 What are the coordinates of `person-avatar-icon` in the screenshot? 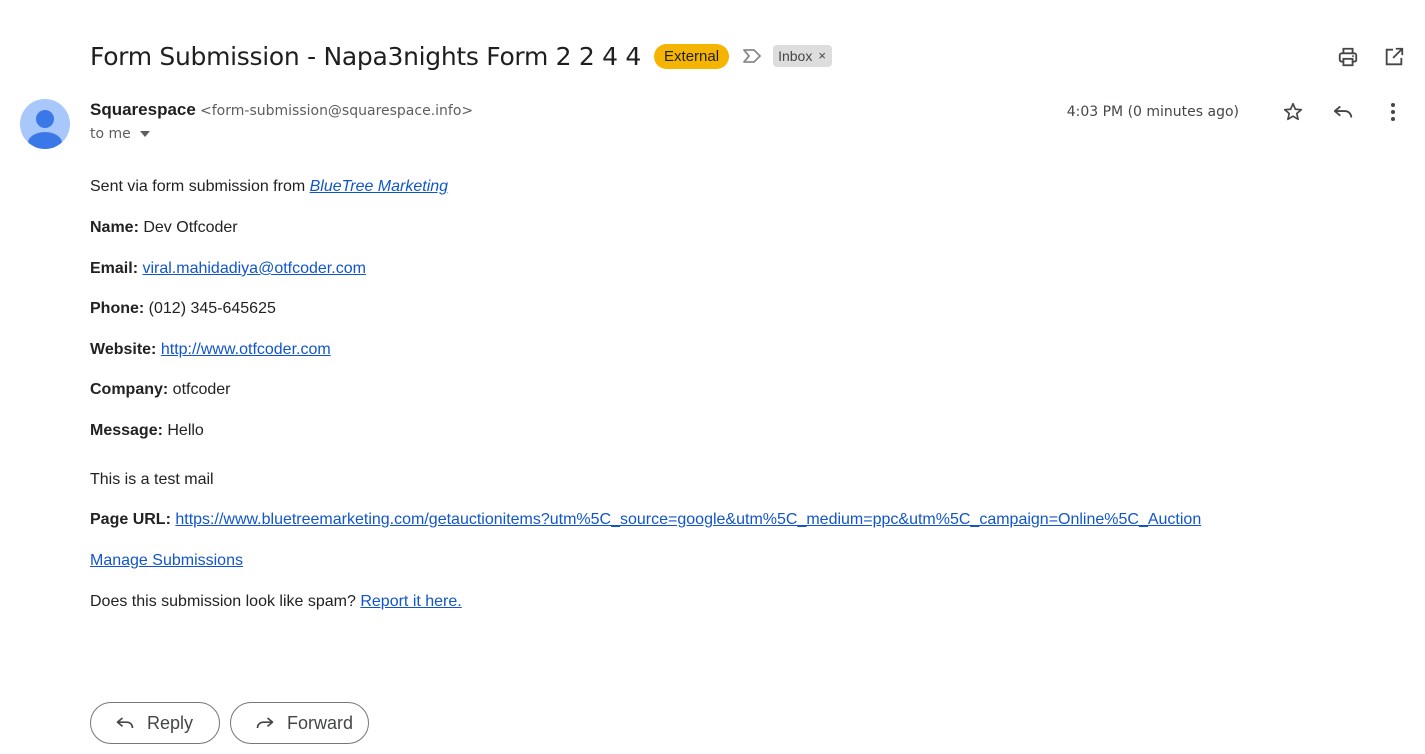 It's located at (45, 129).